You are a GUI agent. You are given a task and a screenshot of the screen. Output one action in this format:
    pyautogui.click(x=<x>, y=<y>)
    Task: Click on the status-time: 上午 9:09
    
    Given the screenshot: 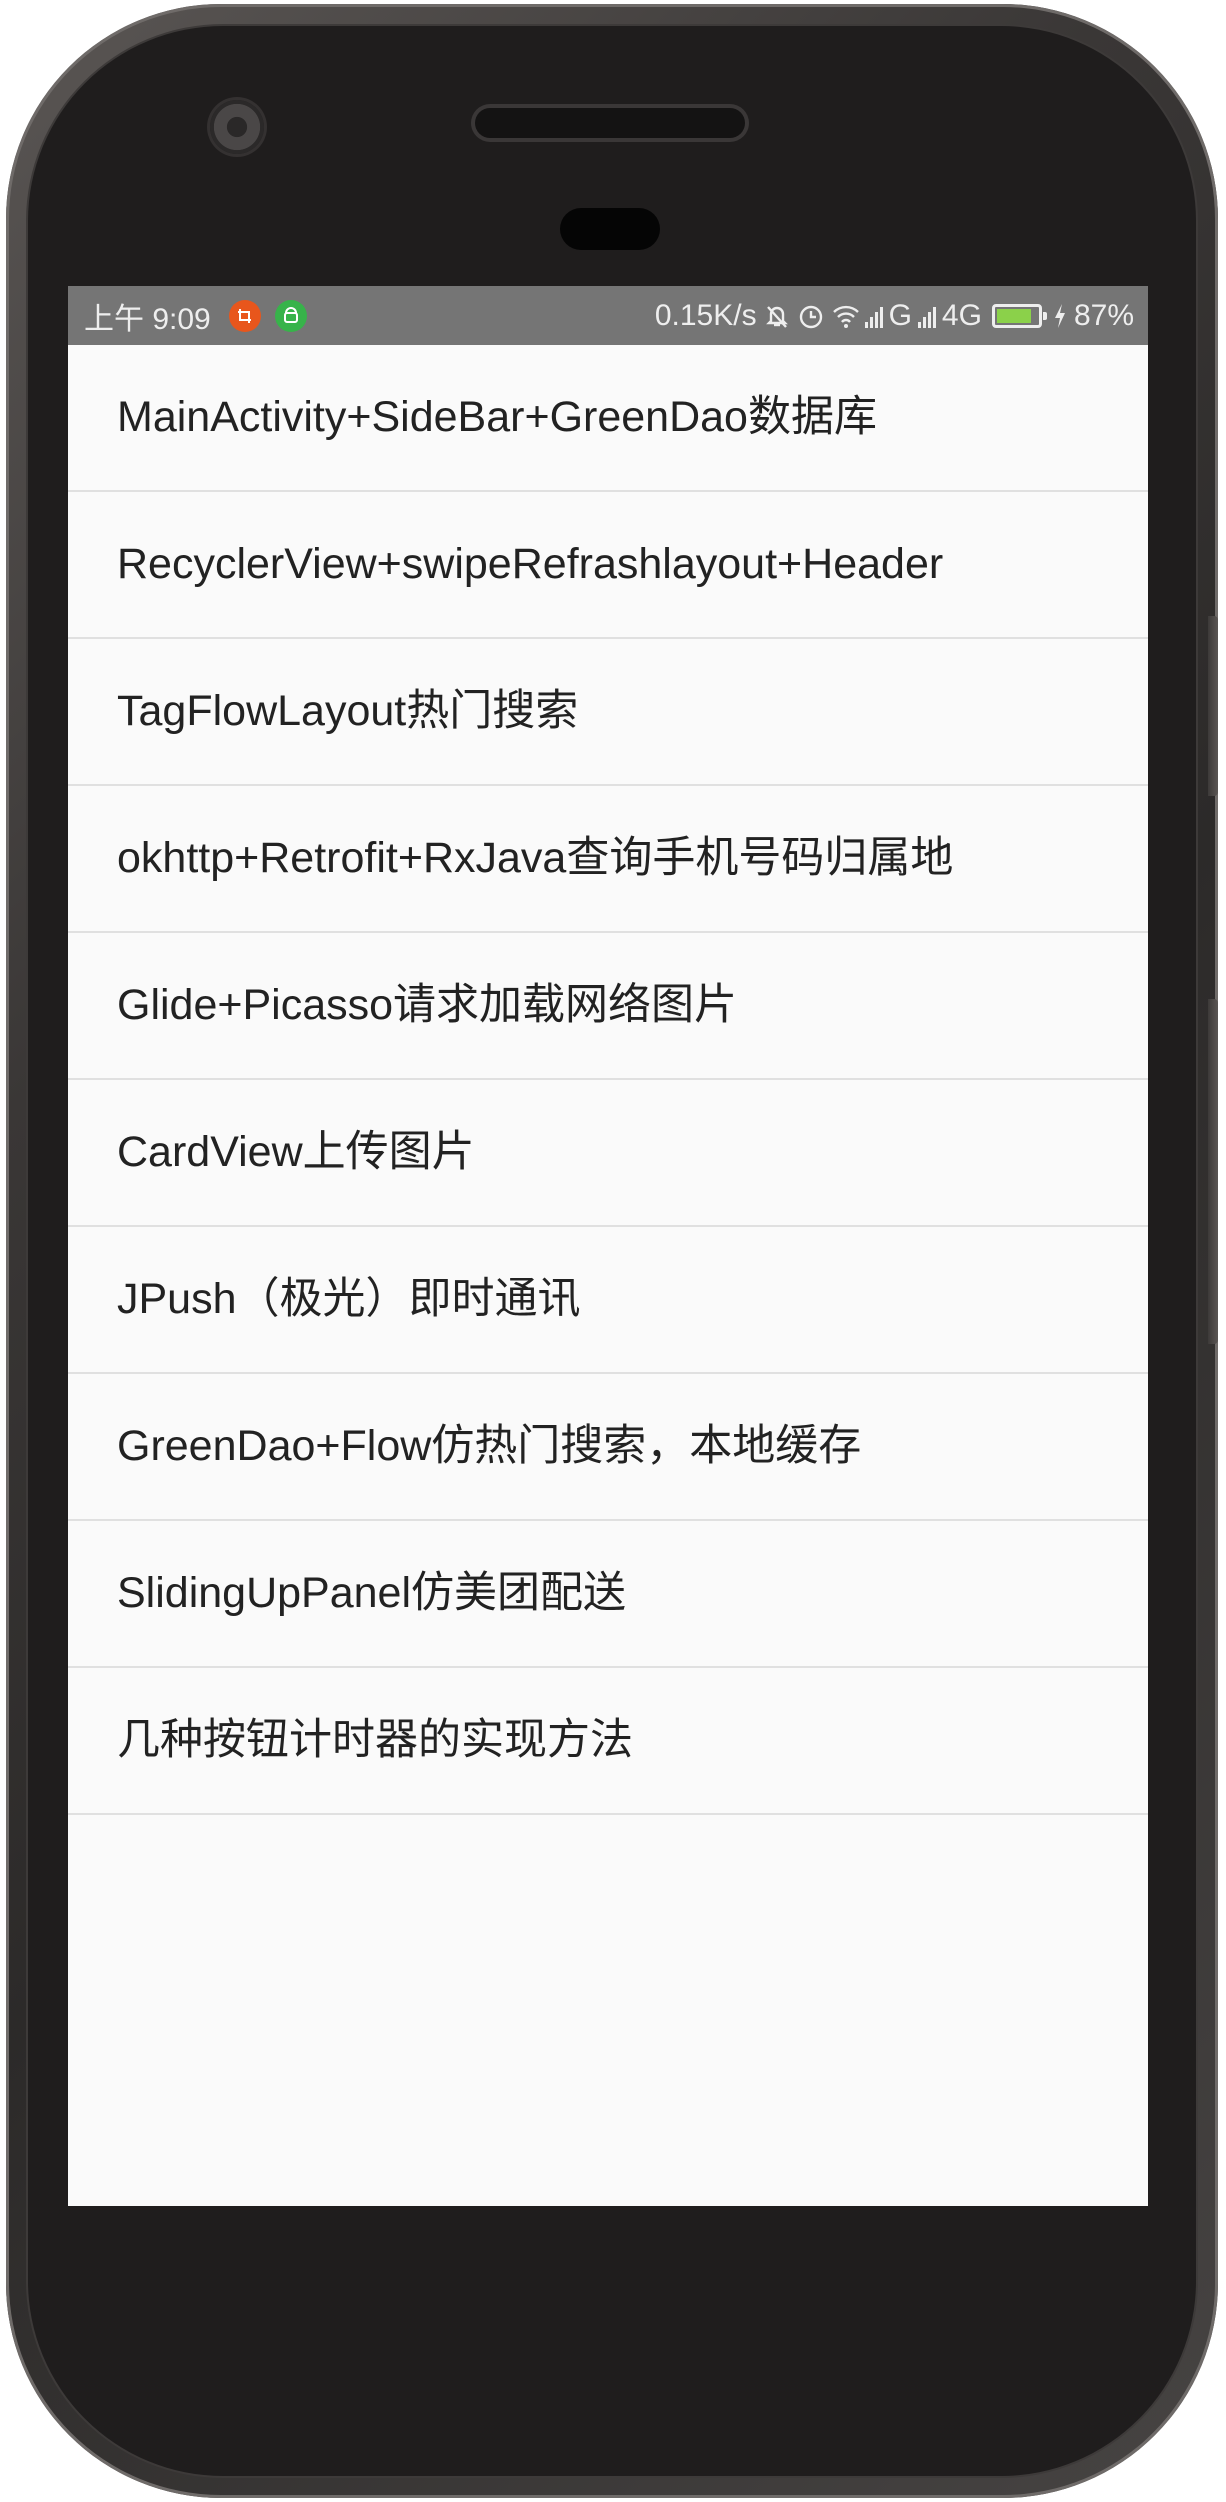 What is the action you would take?
    pyautogui.click(x=147, y=319)
    